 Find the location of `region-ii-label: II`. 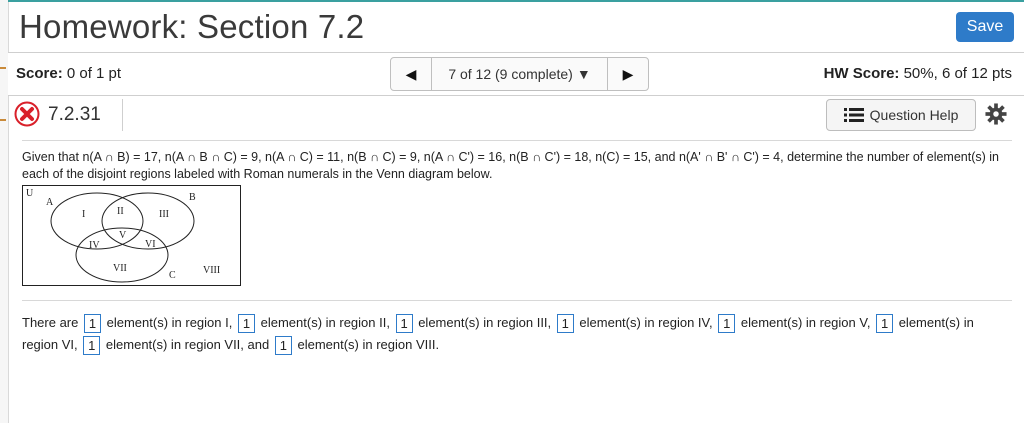

region-ii-label: II is located at coordinates (120, 211).